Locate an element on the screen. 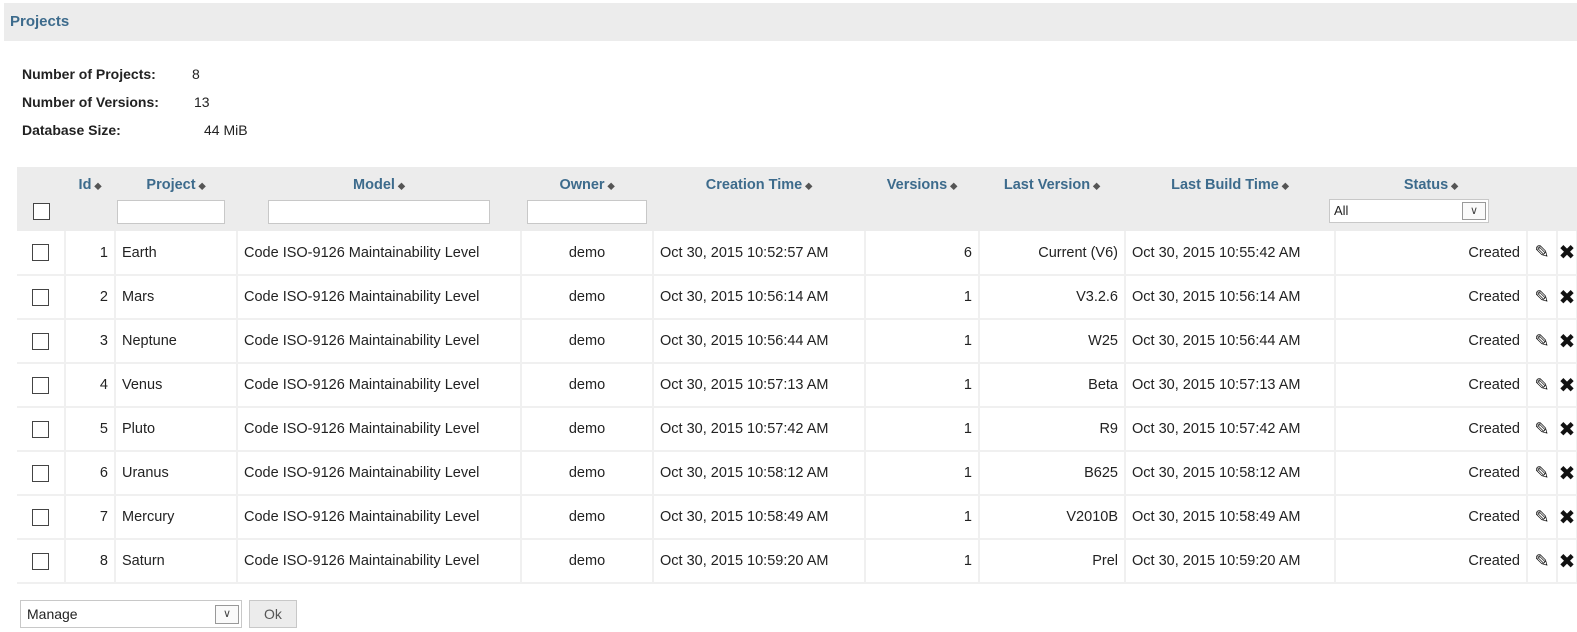  stat-versions-label: Number of Versions: is located at coordinates (90, 102).